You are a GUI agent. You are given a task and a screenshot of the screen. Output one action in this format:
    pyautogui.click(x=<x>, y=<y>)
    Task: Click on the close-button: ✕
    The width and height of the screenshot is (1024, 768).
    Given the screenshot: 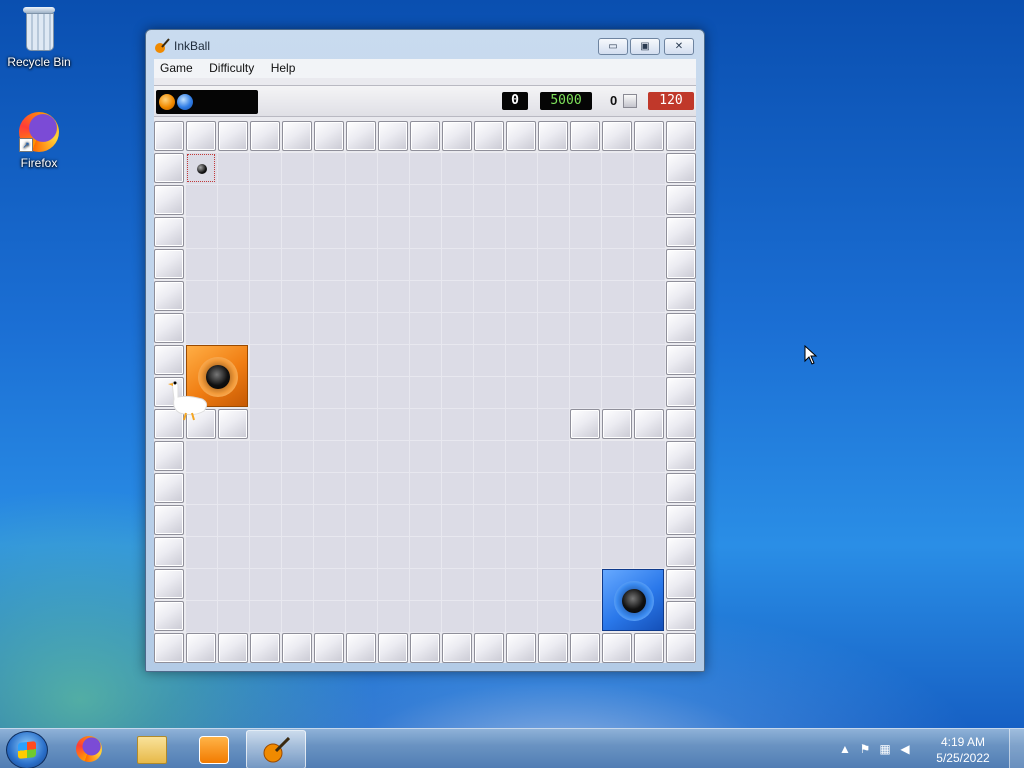 What is the action you would take?
    pyautogui.click(x=679, y=46)
    